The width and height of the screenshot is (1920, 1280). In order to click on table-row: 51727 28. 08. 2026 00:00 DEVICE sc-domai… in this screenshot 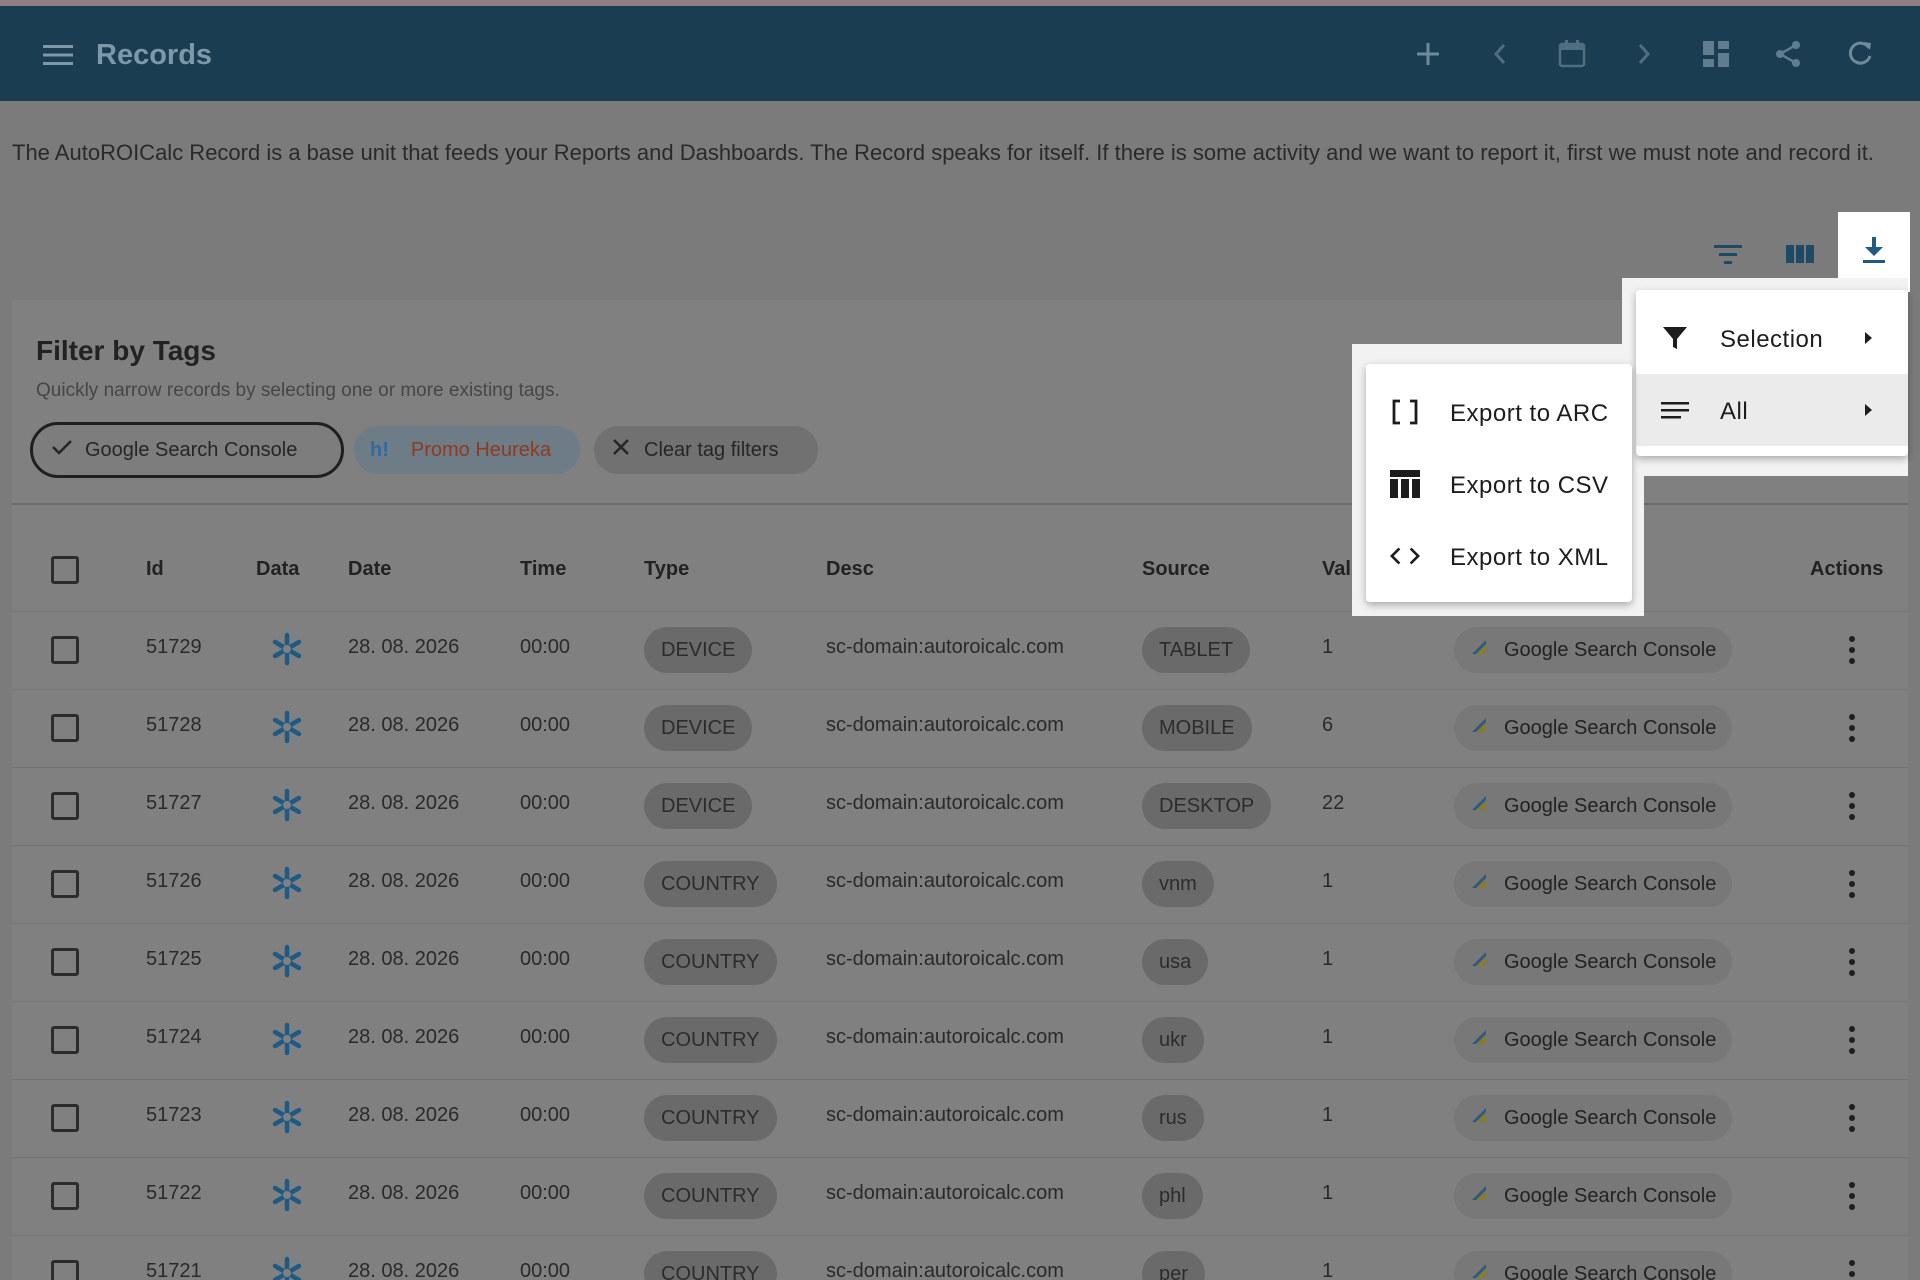, I will do `click(960, 806)`.